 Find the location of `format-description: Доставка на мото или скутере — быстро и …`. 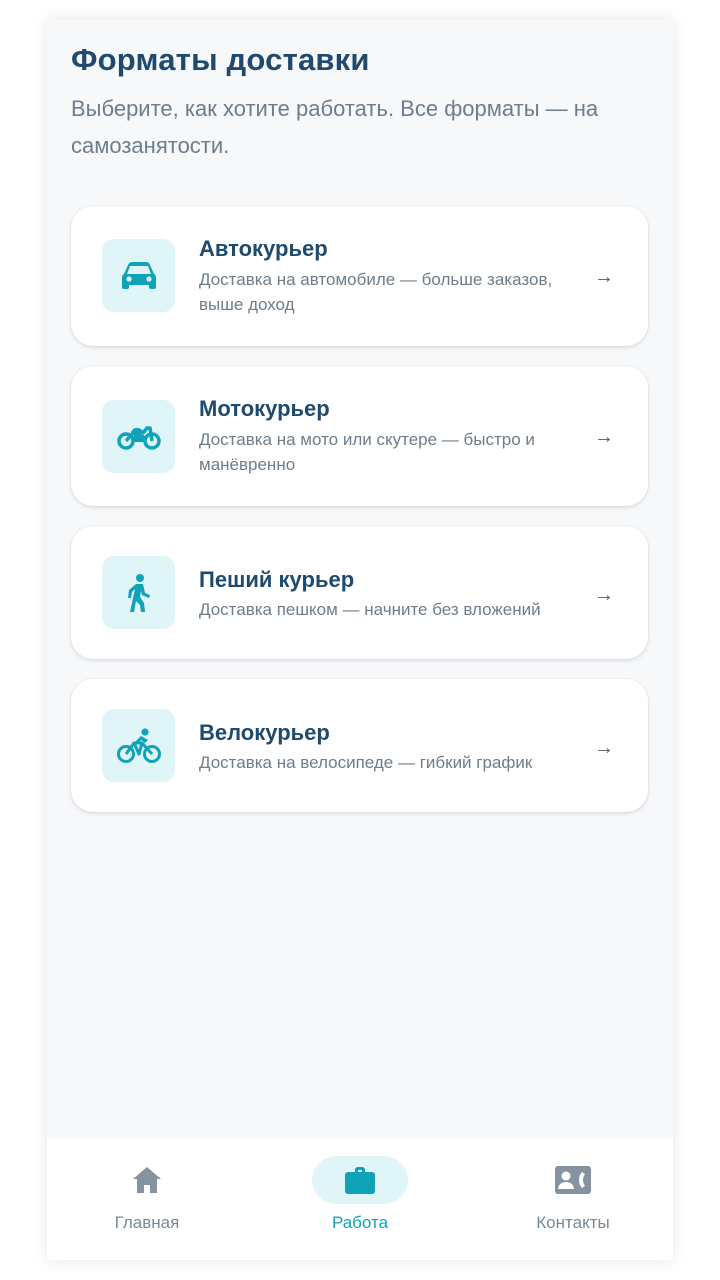

format-description: Доставка на мото или скутере — быстро и … is located at coordinates (367, 452).